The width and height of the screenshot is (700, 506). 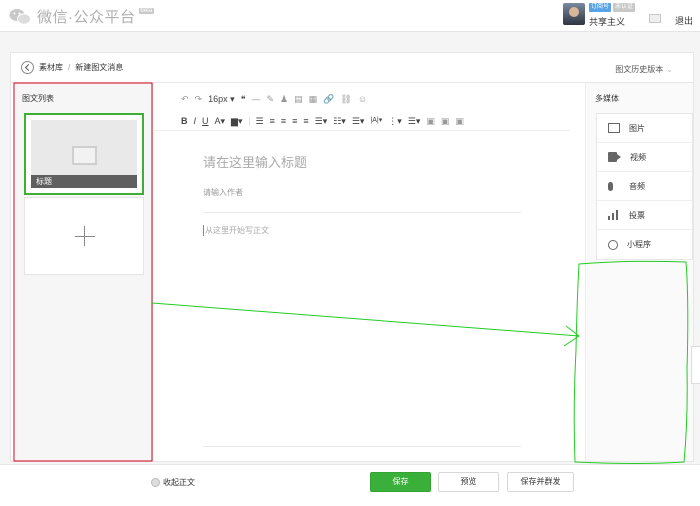 What do you see at coordinates (350, 16) in the screenshot?
I see `top-bar: 微信·公众平台 beta 订阅号 未认证 共享主义 退出` at bounding box center [350, 16].